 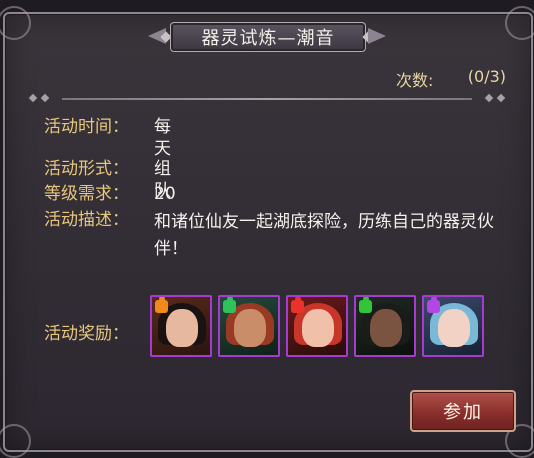 What do you see at coordinates (415, 80) in the screenshot?
I see `count-label: 次数:` at bounding box center [415, 80].